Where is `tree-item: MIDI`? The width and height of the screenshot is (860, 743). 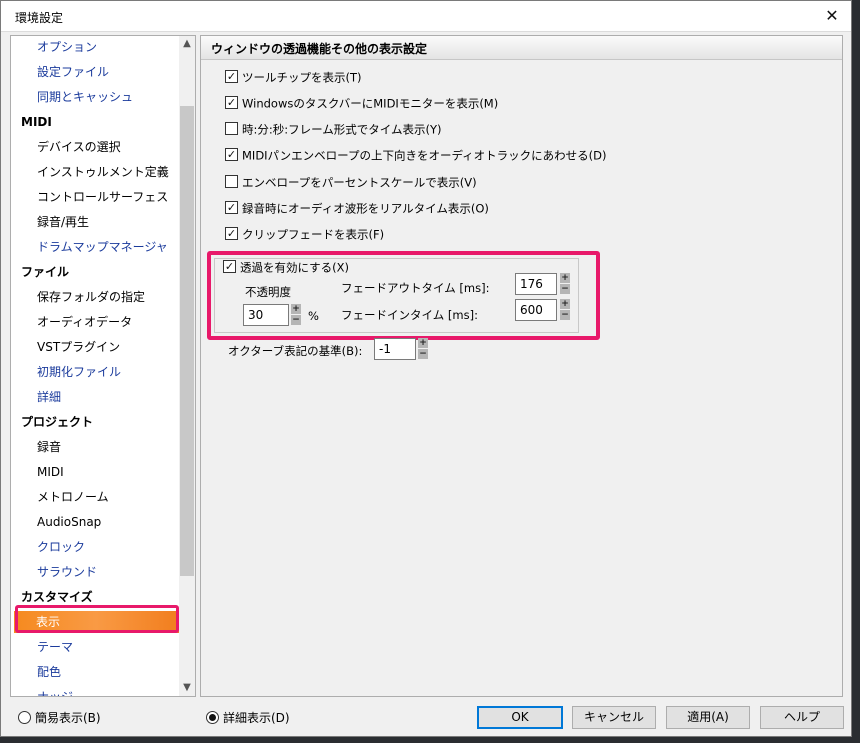
tree-item: MIDI is located at coordinates (95, 472).